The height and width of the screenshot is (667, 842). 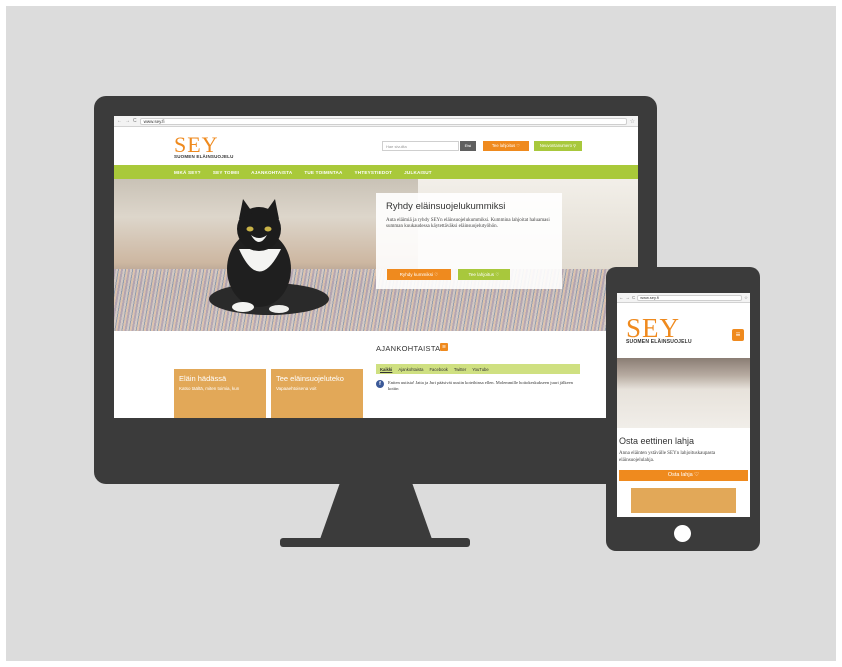 I want to click on card-text: Katso täältä, miten toimia, kun, so click(x=209, y=388).